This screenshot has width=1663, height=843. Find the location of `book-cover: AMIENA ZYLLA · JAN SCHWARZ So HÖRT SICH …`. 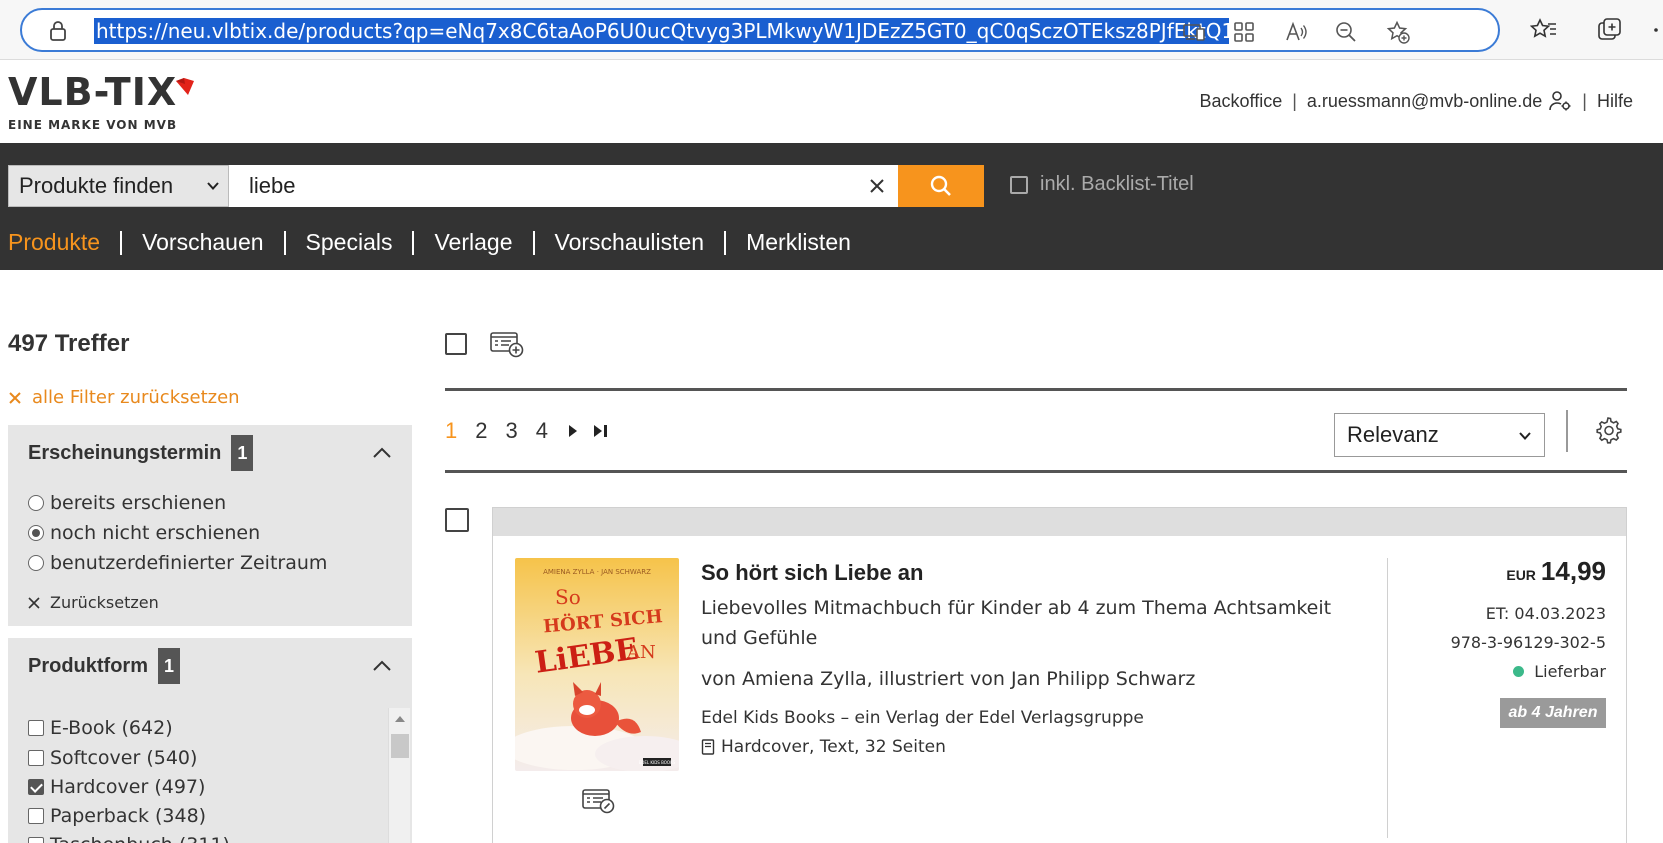

book-cover: AMIENA ZYLLA · JAN SCHWARZ So HÖRT SICH … is located at coordinates (597, 664).